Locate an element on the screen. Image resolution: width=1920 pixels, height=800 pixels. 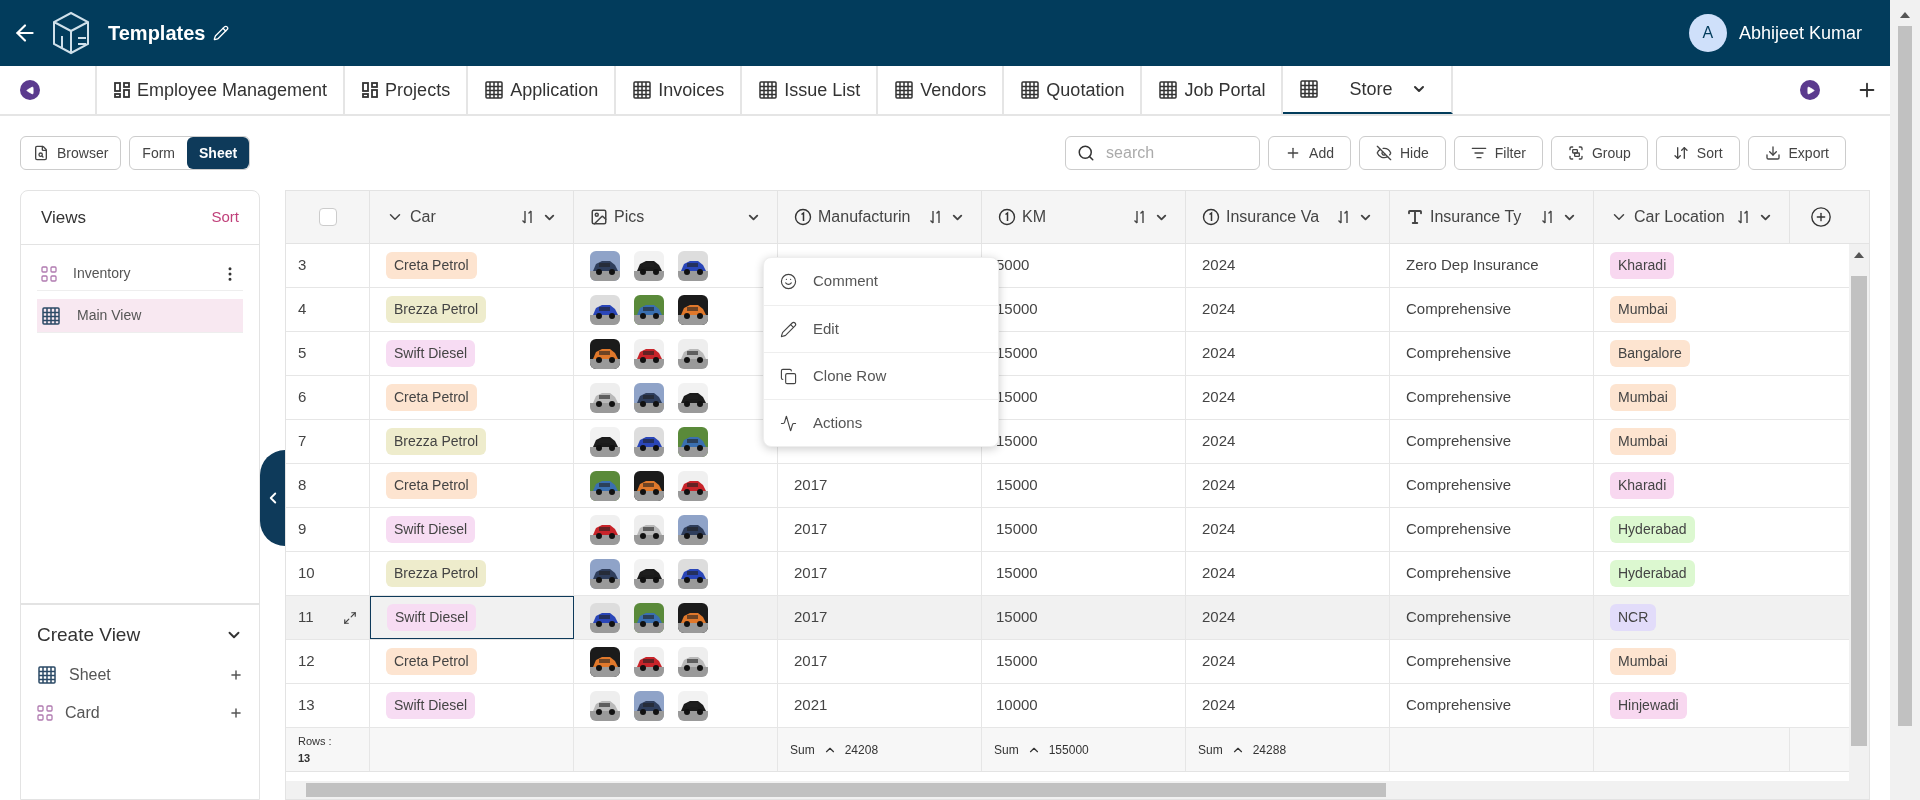
tab: Store is located at coordinates (1368, 90).